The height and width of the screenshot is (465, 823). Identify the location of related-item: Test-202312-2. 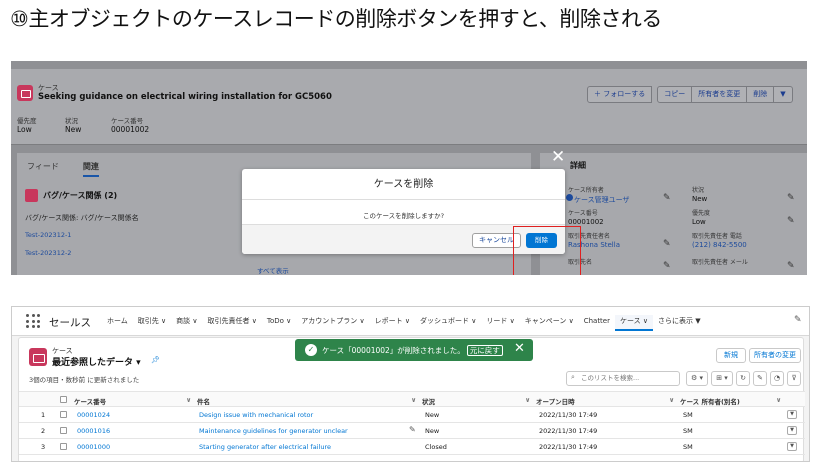
(48, 253).